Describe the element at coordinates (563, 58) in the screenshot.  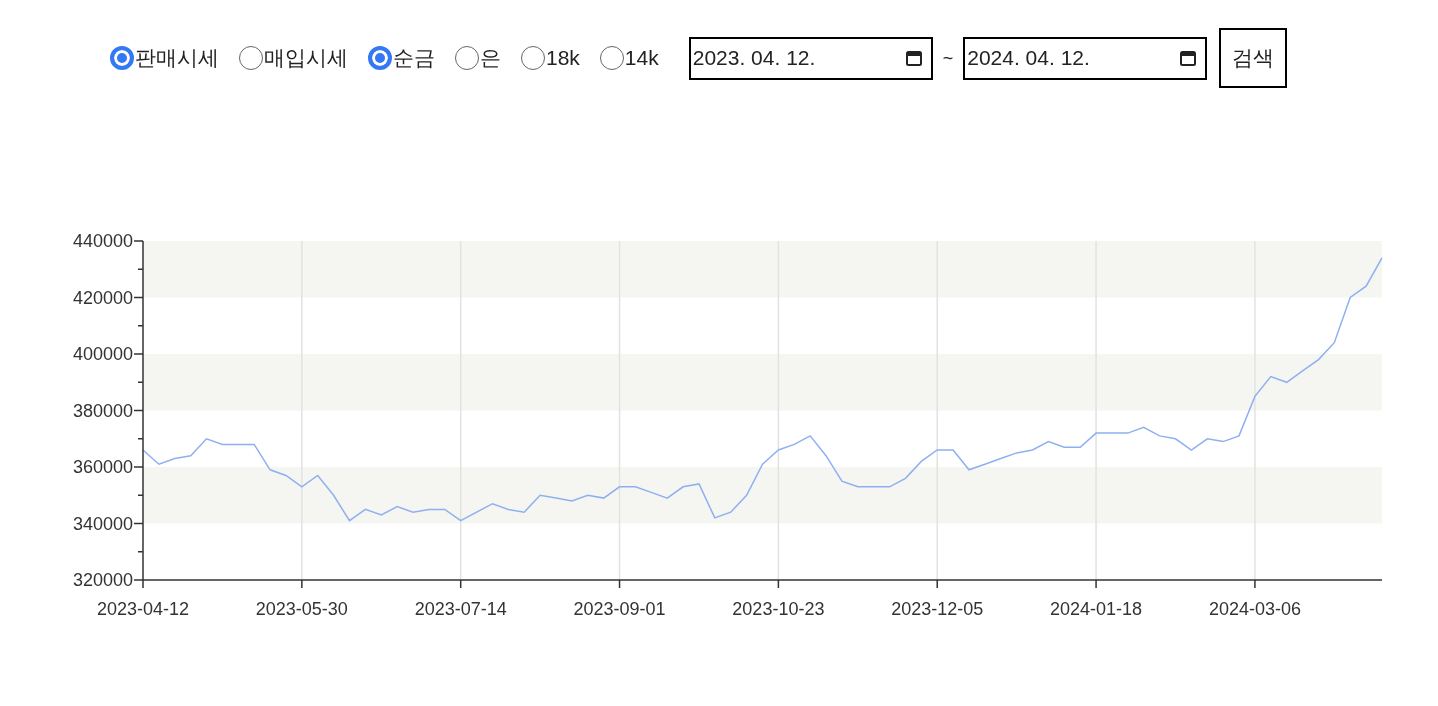
I see `radio-label: 18k` at that location.